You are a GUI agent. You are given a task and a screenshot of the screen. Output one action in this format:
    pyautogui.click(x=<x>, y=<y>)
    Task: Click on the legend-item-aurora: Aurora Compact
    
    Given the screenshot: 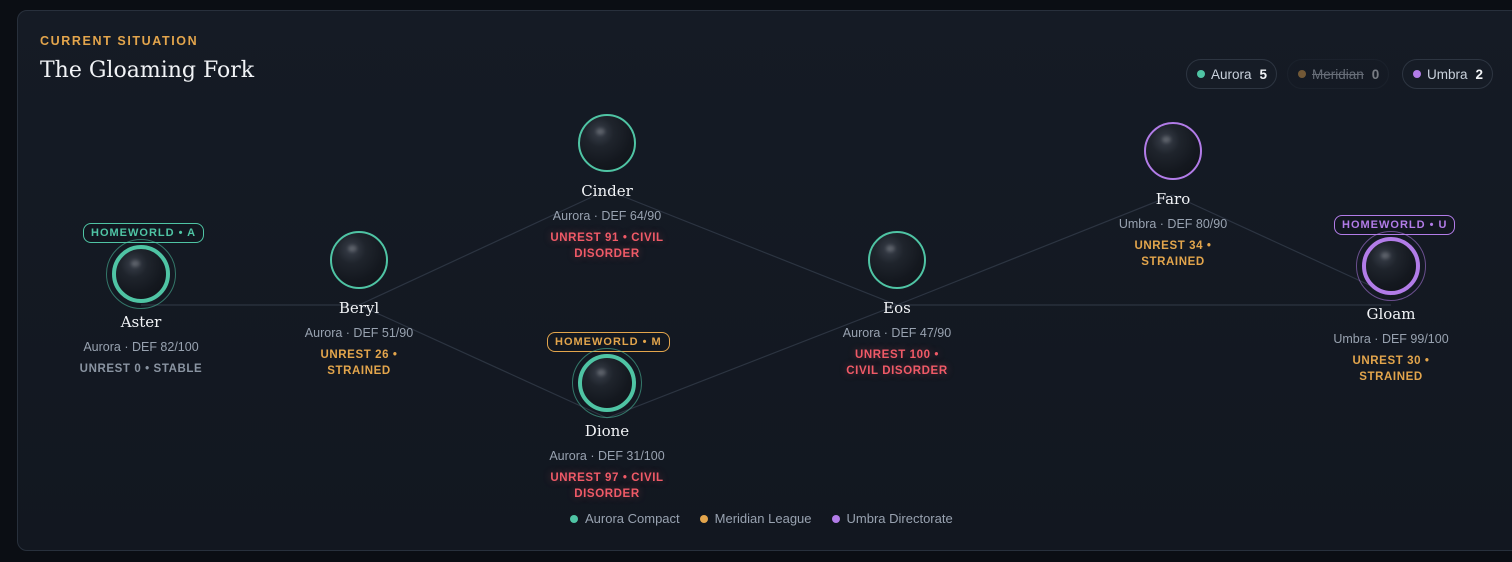 What is the action you would take?
    pyautogui.click(x=625, y=518)
    